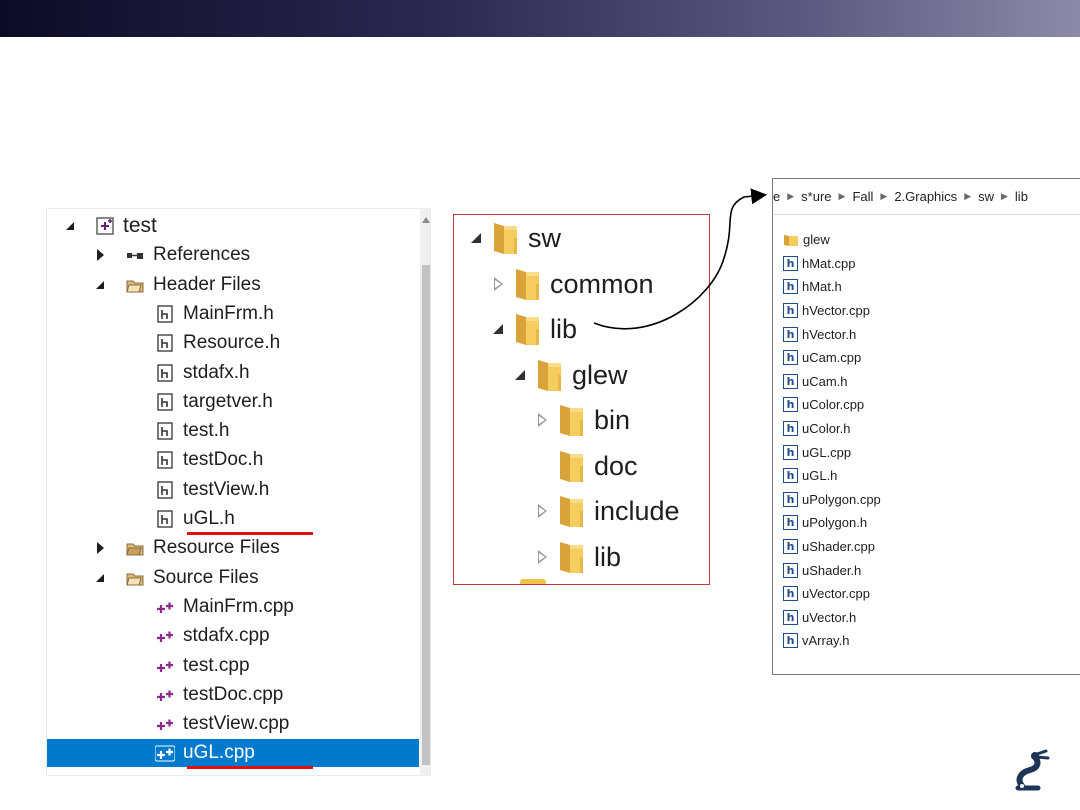 The height and width of the screenshot is (810, 1080). I want to click on folder-tree-item-include: include, so click(581, 511).